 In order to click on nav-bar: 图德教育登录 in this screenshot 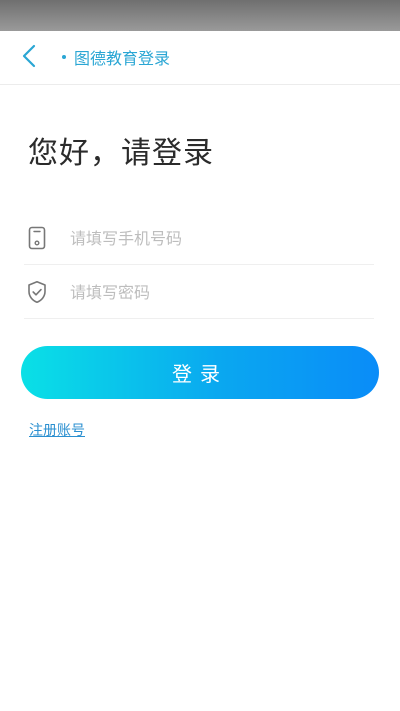, I will do `click(200, 58)`.